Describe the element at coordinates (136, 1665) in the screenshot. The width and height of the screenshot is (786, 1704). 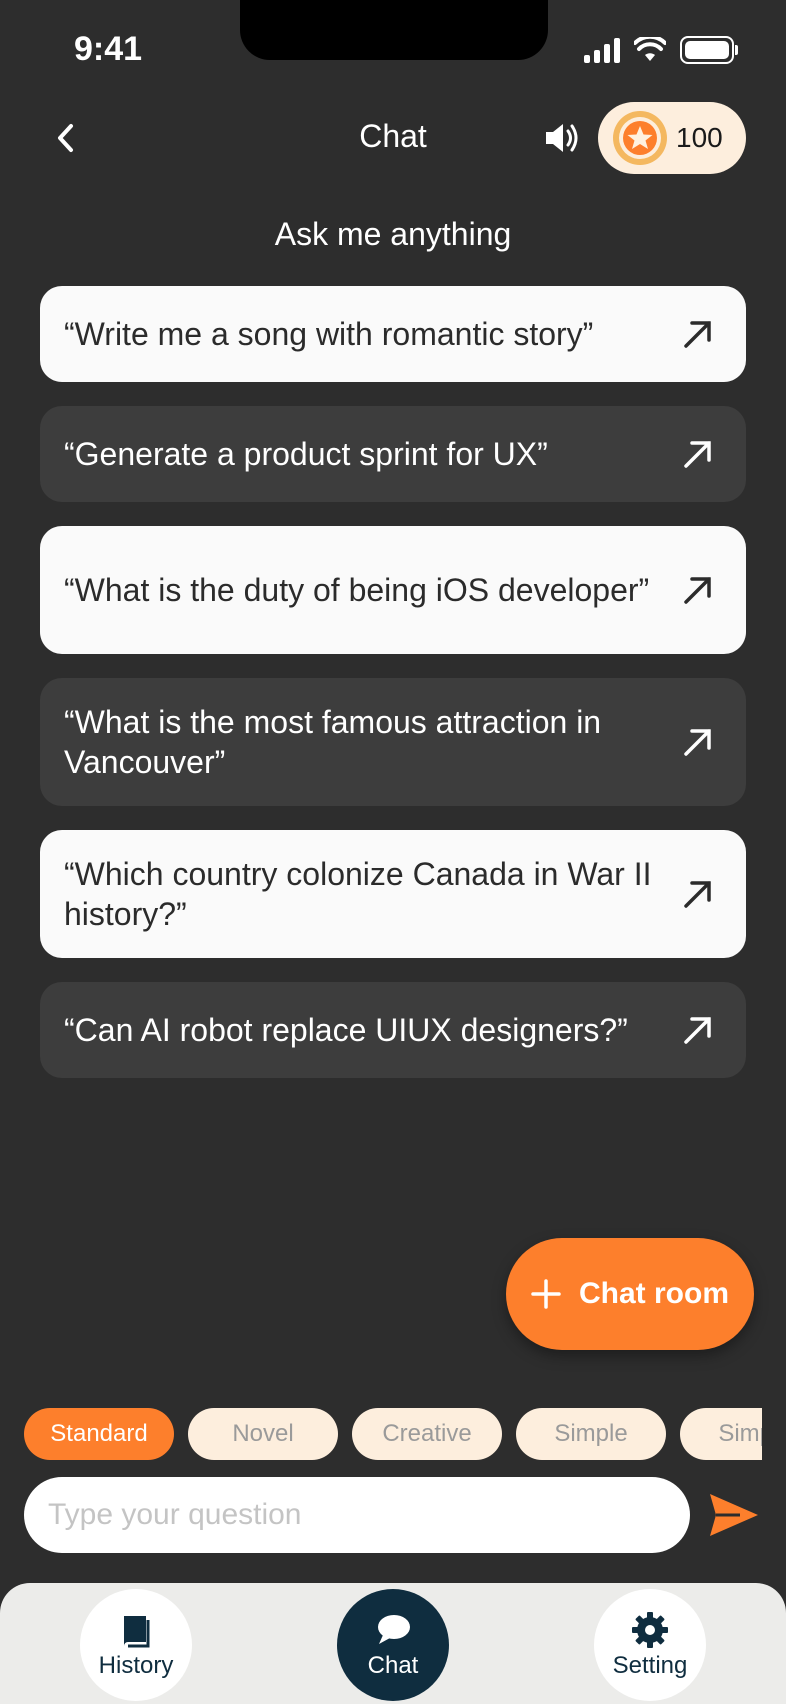
I see `nav-history-label: History` at that location.